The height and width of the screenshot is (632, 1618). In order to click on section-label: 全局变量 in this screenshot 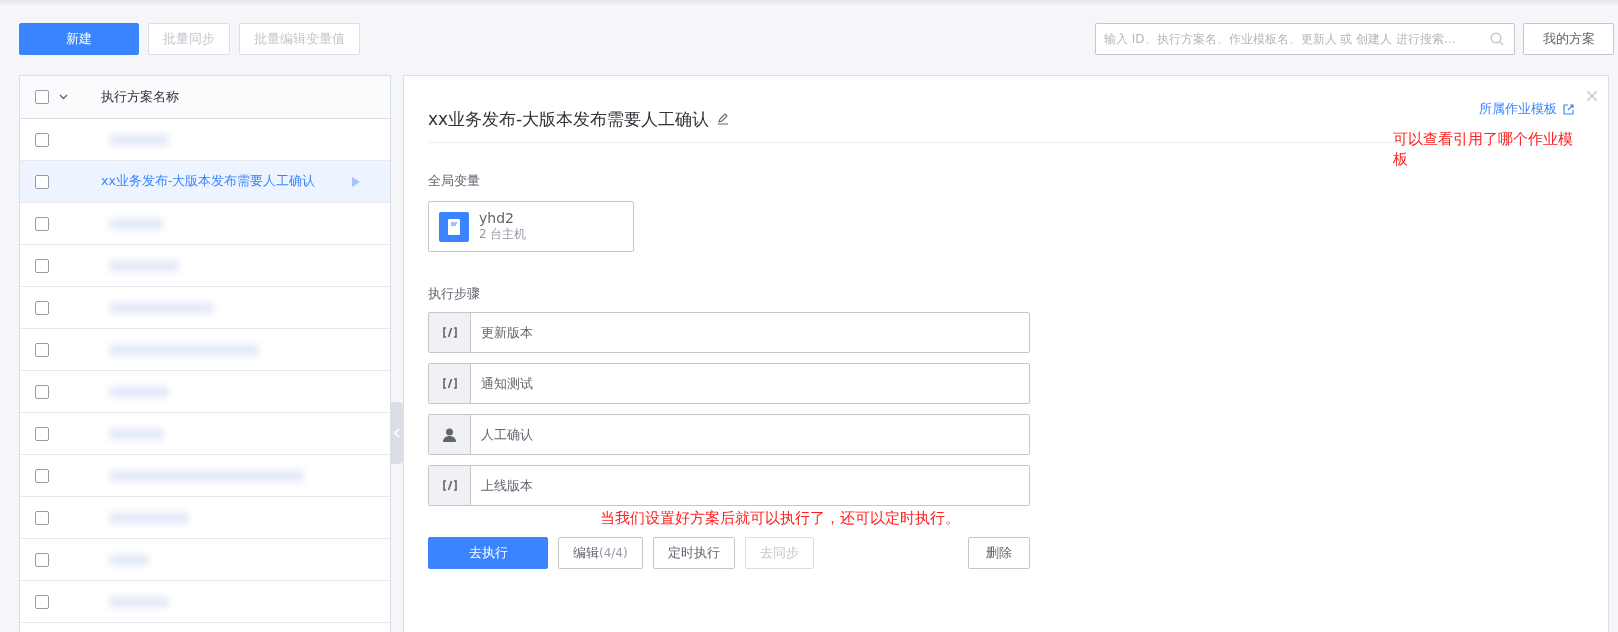, I will do `click(454, 181)`.